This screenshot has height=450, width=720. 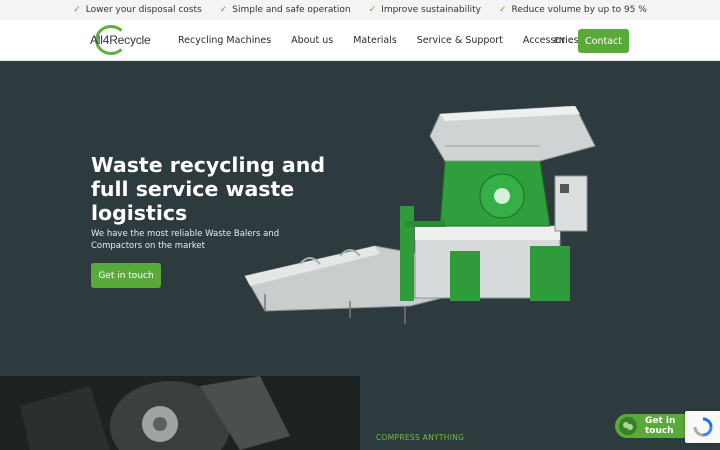 What do you see at coordinates (420, 437) in the screenshot?
I see `section-eyebrow: COMPRESS ANYTHING` at bounding box center [420, 437].